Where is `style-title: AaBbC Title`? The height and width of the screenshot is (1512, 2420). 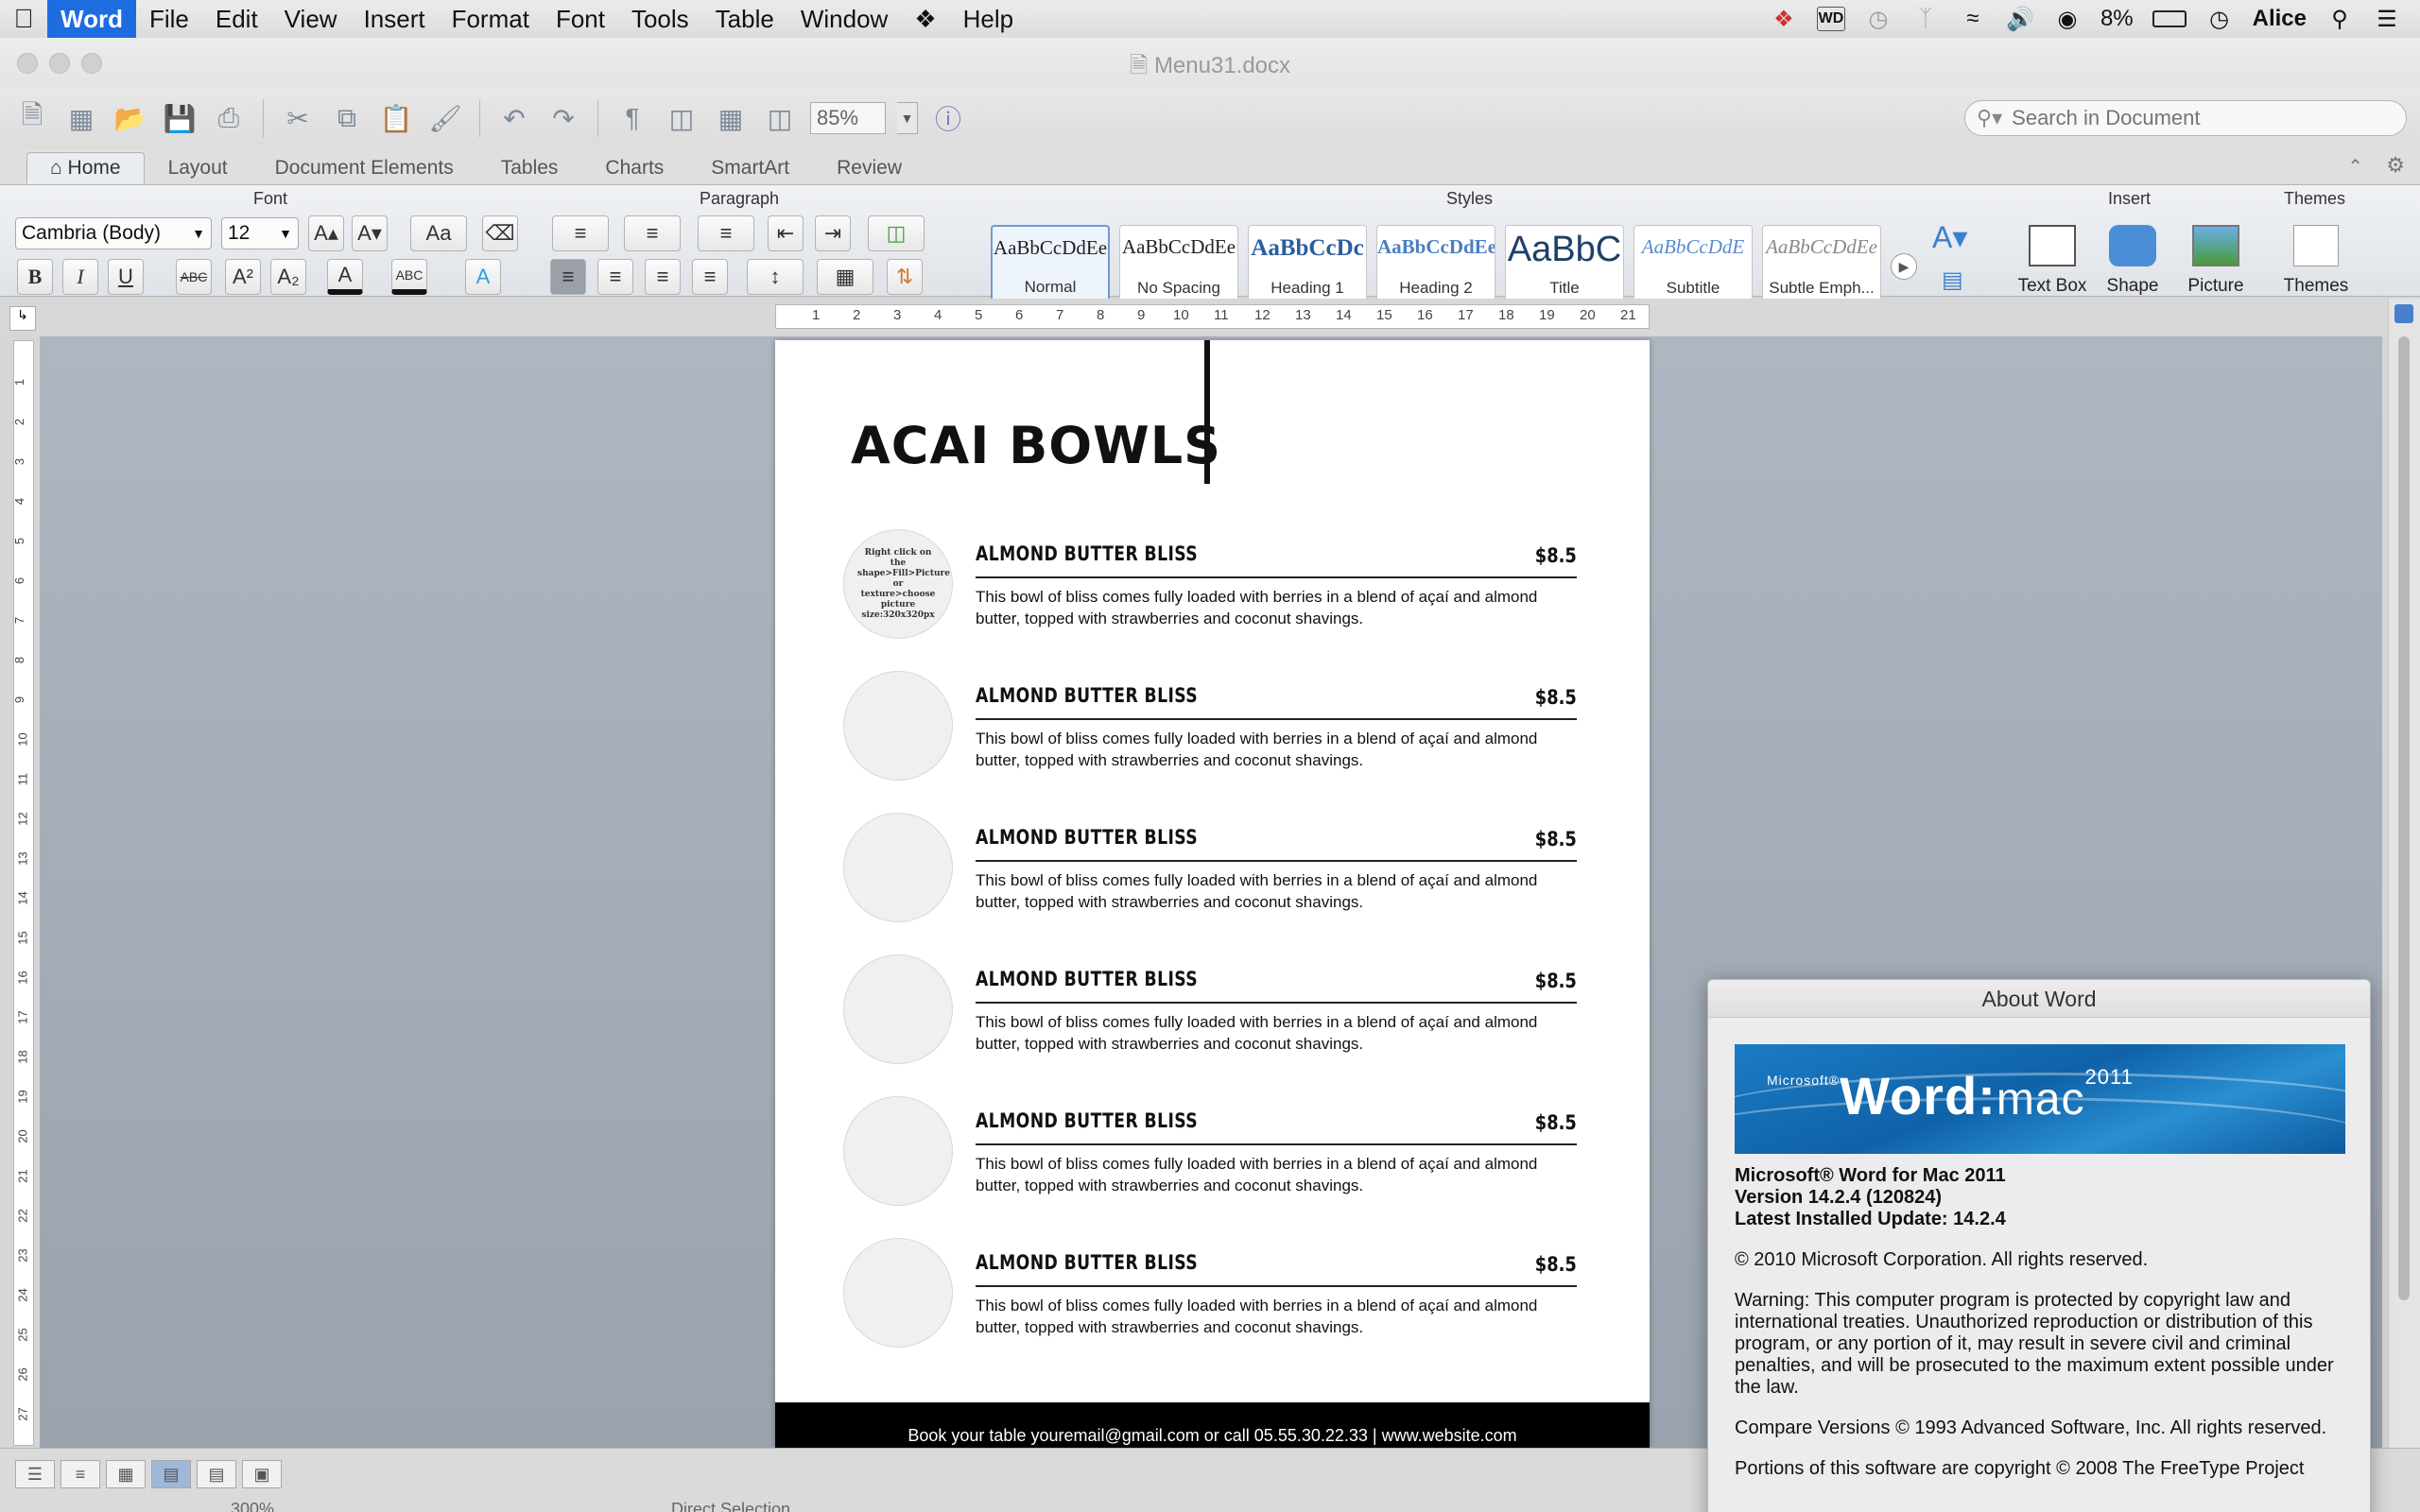 style-title: AaBbC Title is located at coordinates (1565, 263).